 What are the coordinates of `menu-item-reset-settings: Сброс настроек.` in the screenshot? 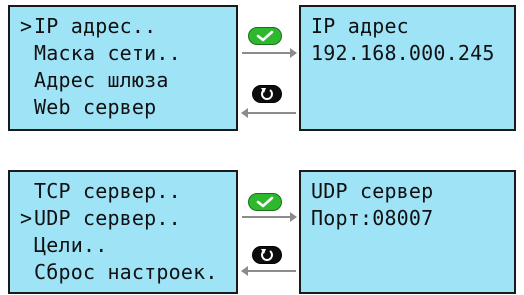 It's located at (128, 272).